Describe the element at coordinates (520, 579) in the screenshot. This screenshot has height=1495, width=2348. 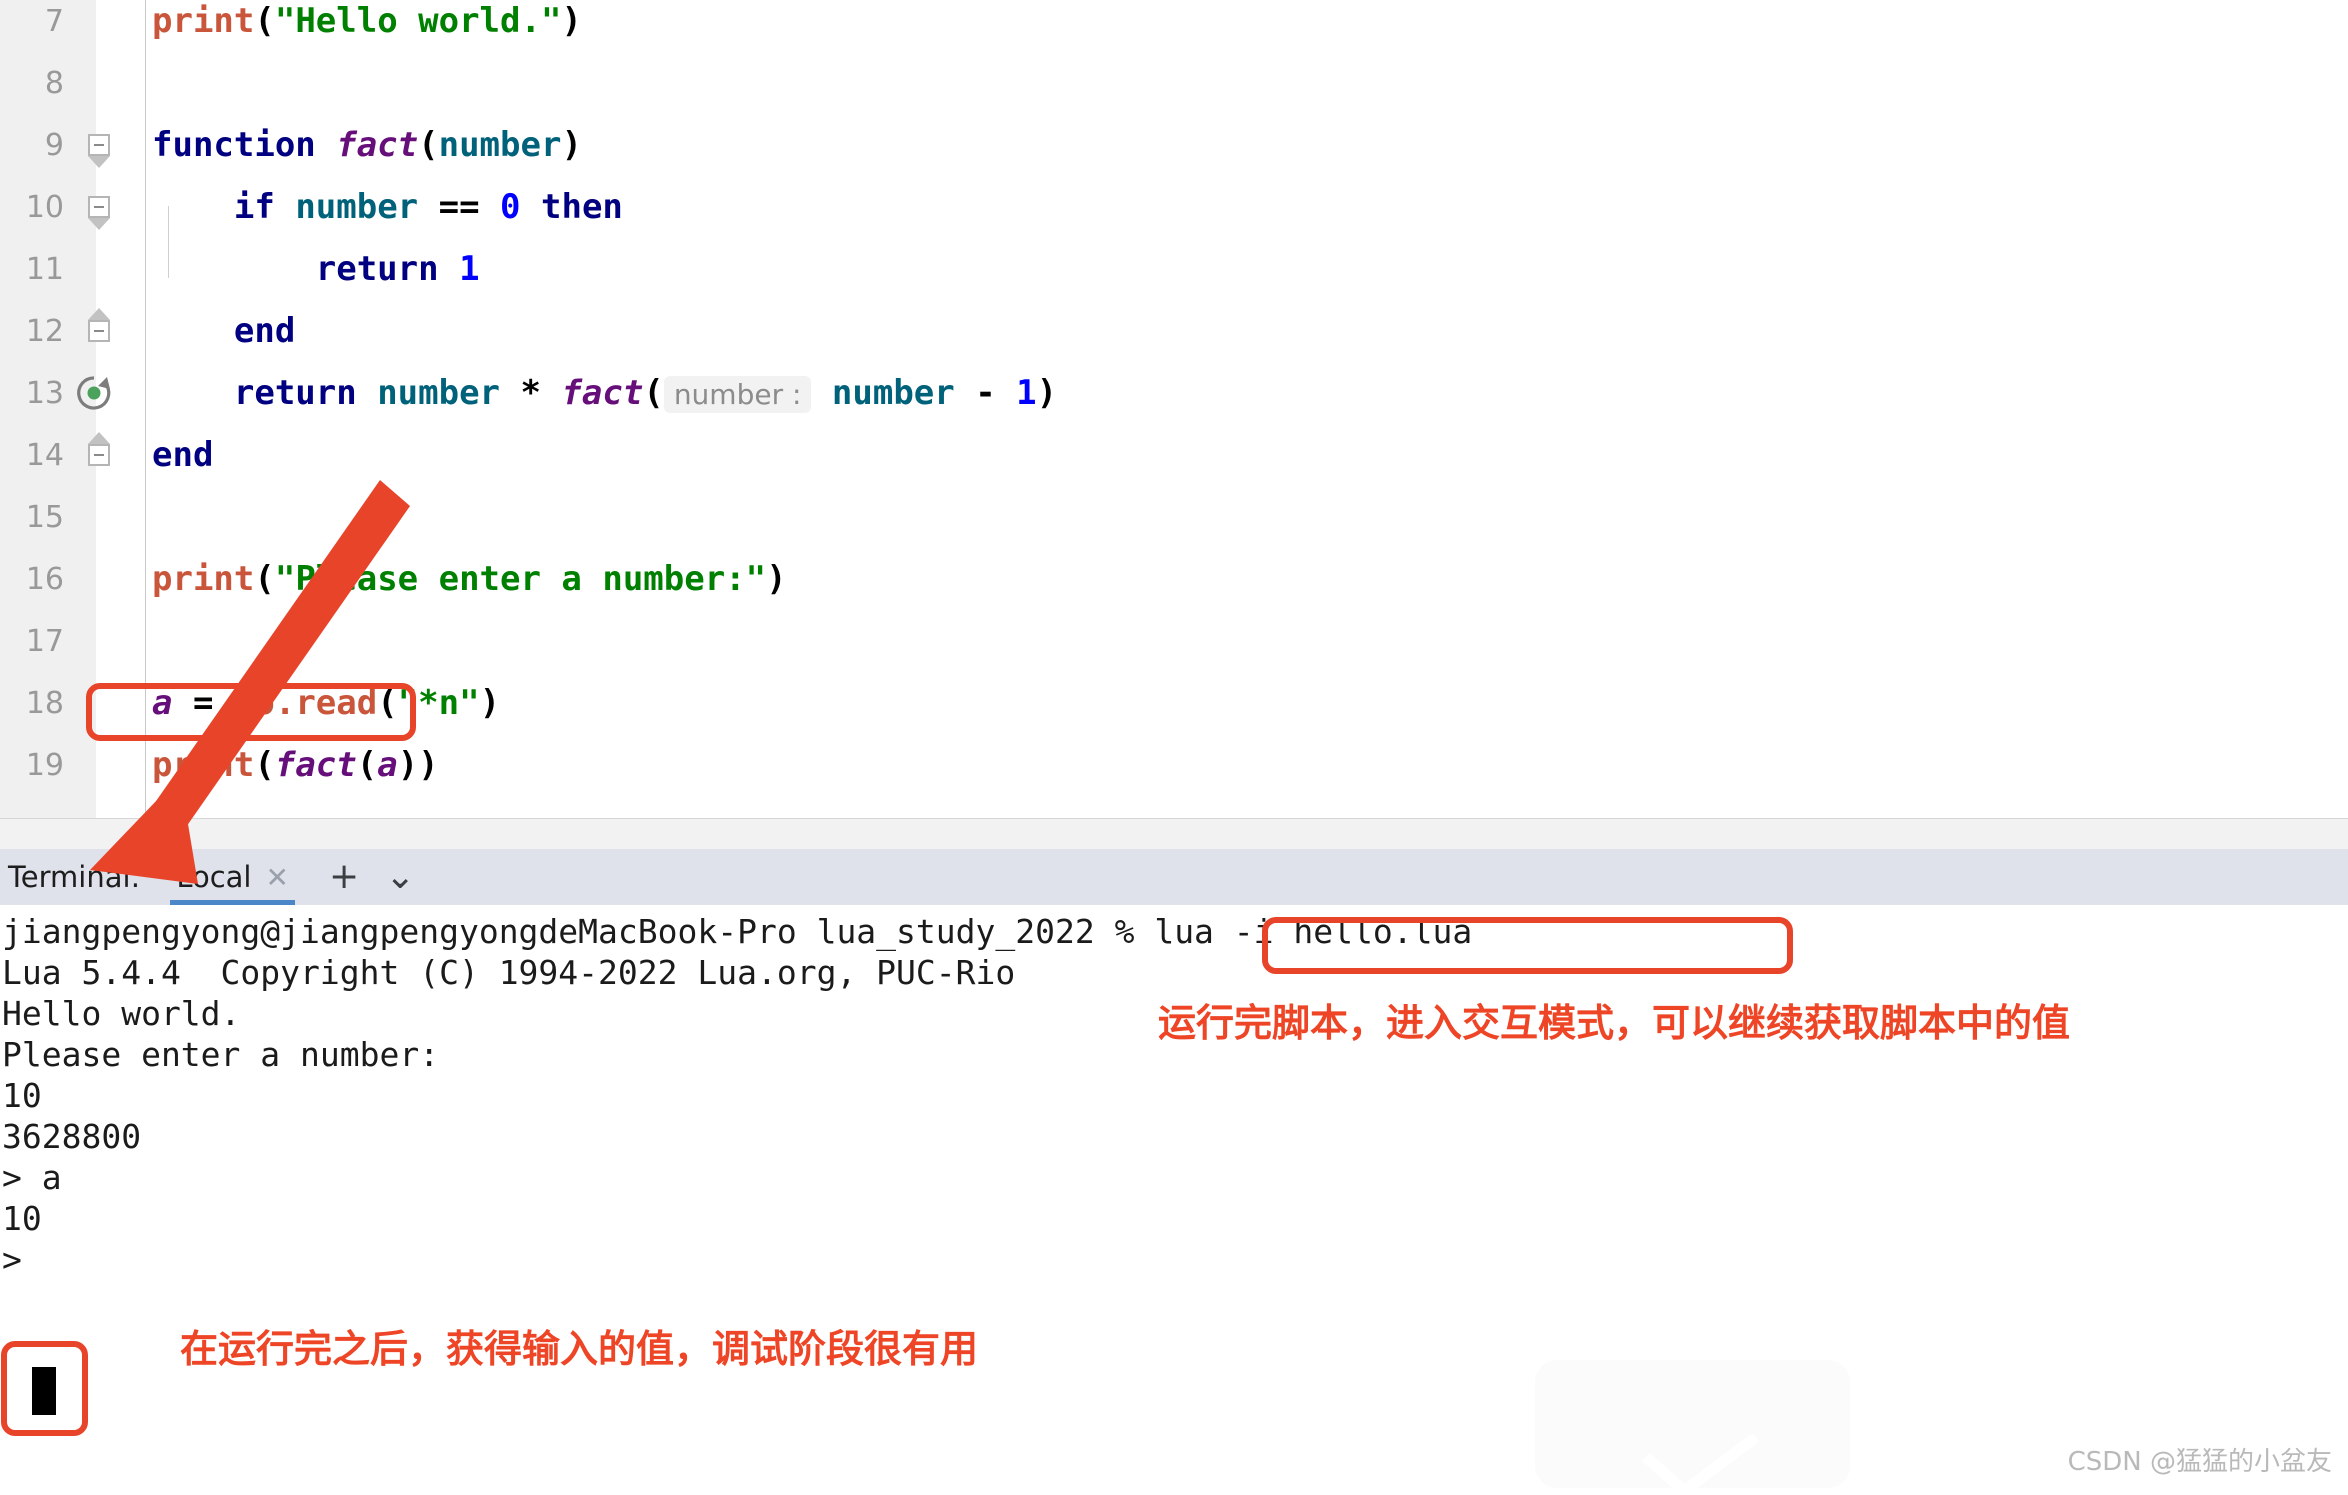
I see `code-token: "Please enter a number:"` at that location.